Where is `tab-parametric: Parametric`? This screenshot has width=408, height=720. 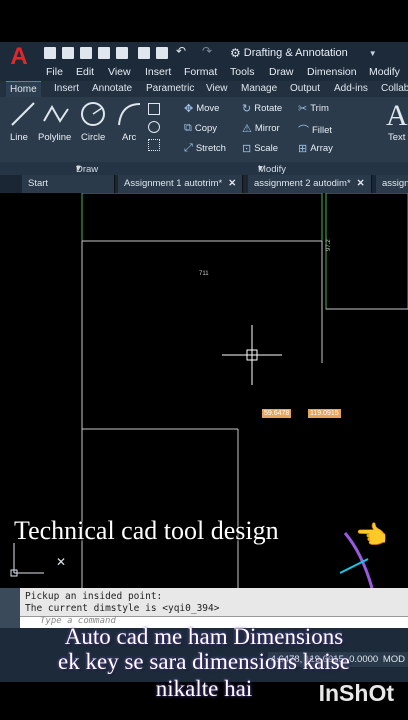
tab-parametric: Parametric is located at coordinates (170, 88).